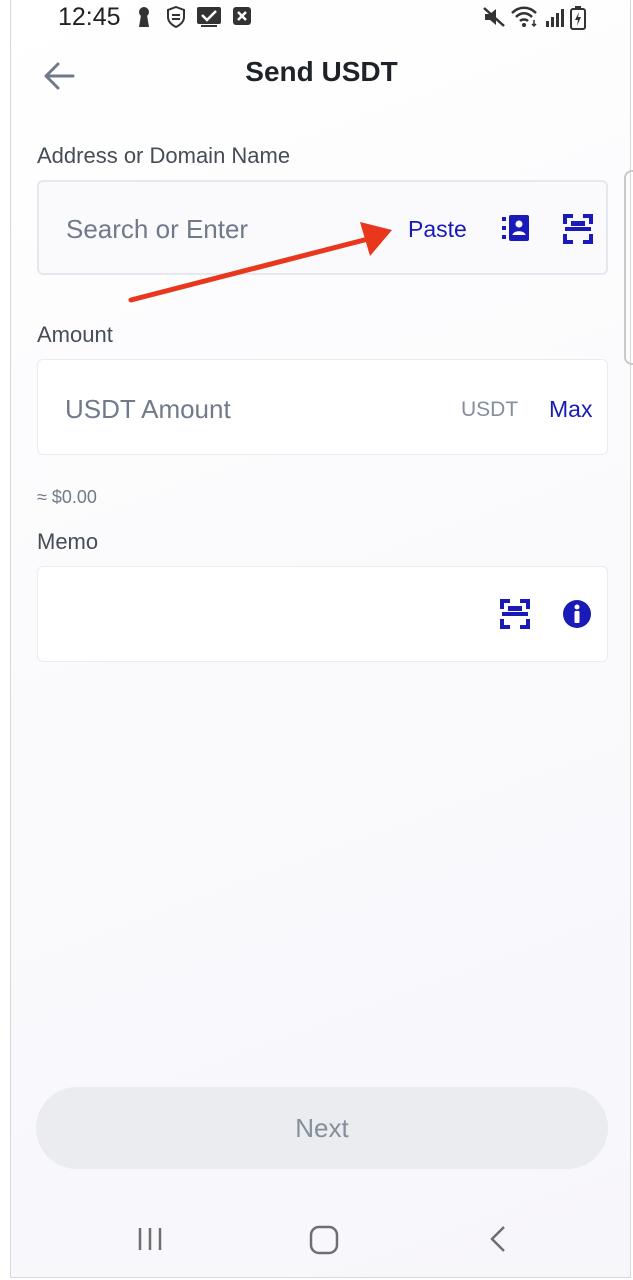 The image size is (633, 1280). I want to click on address-input: Search or Enter Paste, so click(322, 227).